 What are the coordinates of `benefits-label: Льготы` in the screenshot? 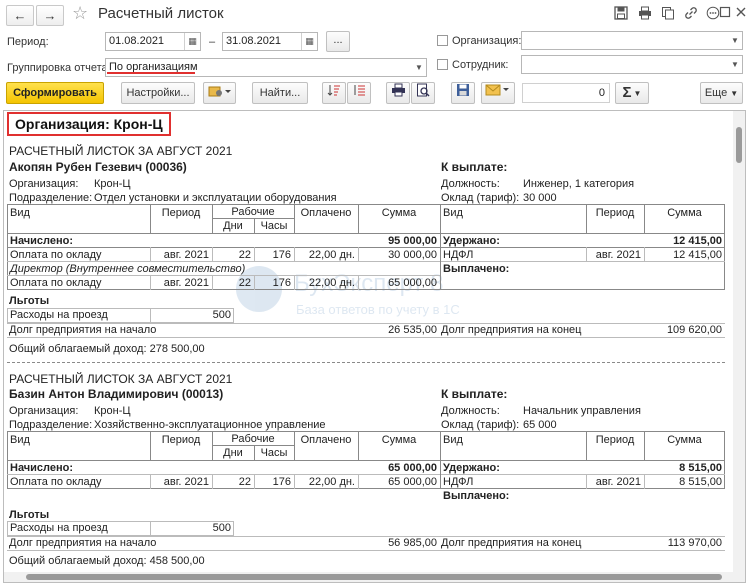 It's located at (29, 301).